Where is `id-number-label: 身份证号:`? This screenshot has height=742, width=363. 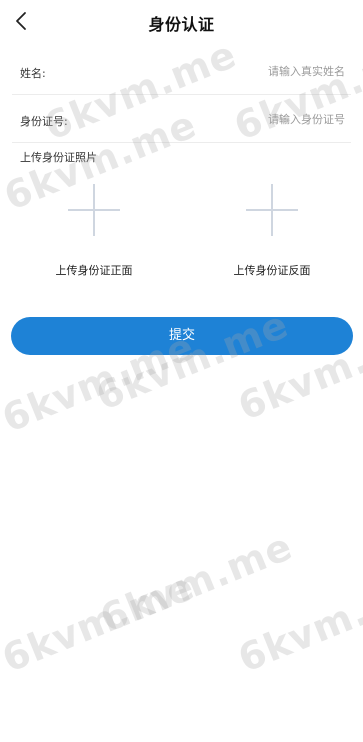
id-number-label: 身份证号: is located at coordinates (44, 121).